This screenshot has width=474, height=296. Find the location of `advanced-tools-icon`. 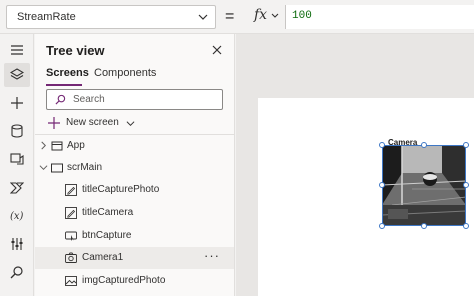

advanced-tools-icon is located at coordinates (17, 244).